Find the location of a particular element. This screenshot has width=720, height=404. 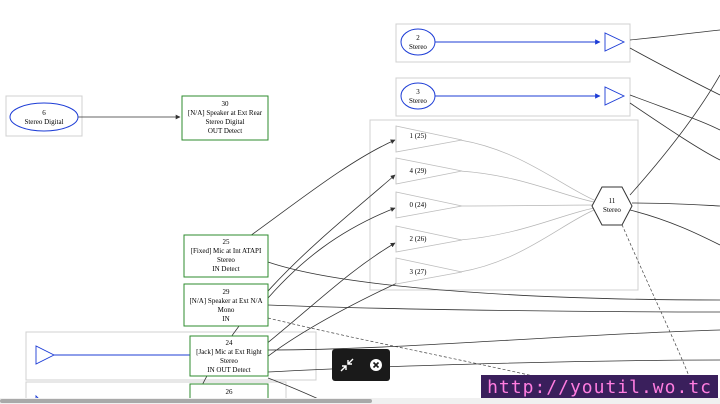

node-29-line2: Mono is located at coordinates (226, 310).